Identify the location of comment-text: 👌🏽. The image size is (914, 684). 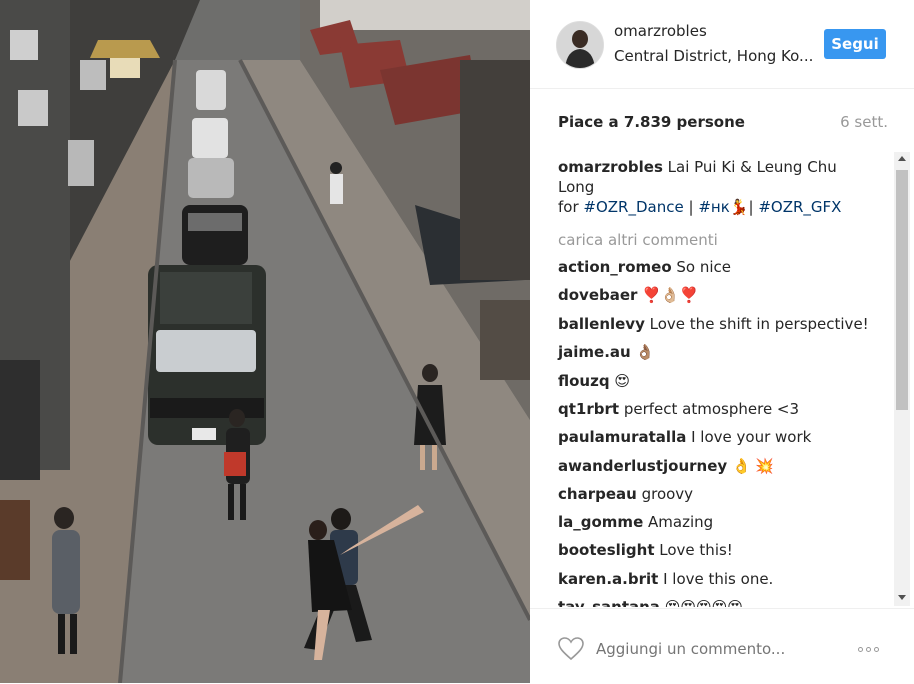
(645, 352).